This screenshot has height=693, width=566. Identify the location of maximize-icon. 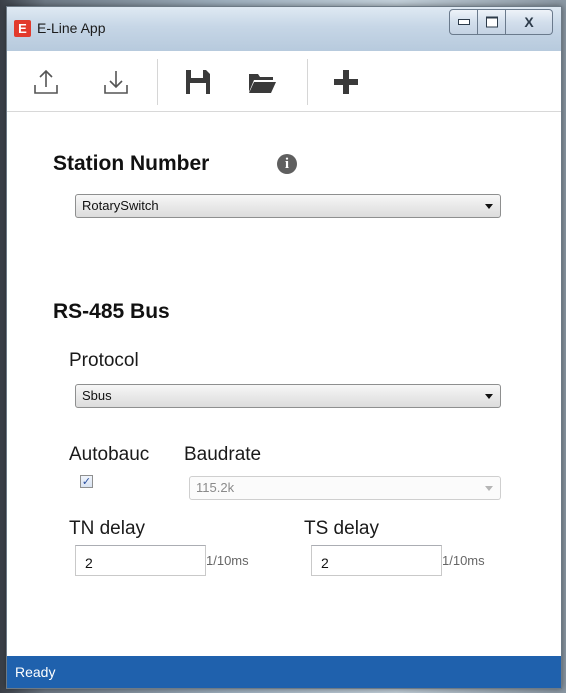
(491, 22).